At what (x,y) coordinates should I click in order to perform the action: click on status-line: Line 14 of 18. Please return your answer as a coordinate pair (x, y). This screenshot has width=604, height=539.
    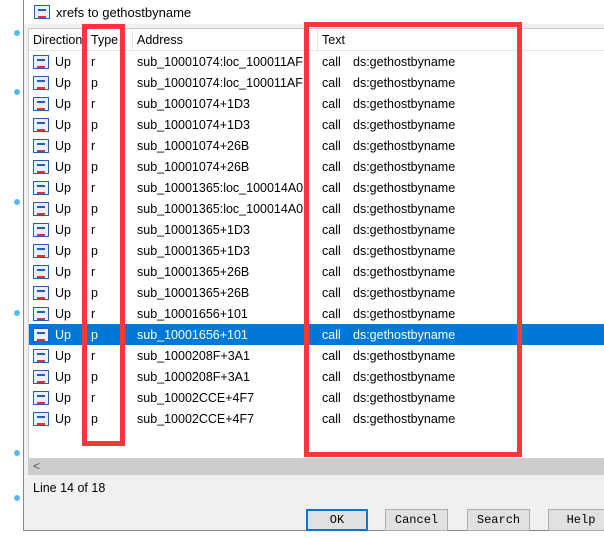
    Looking at the image, I should click on (69, 488).